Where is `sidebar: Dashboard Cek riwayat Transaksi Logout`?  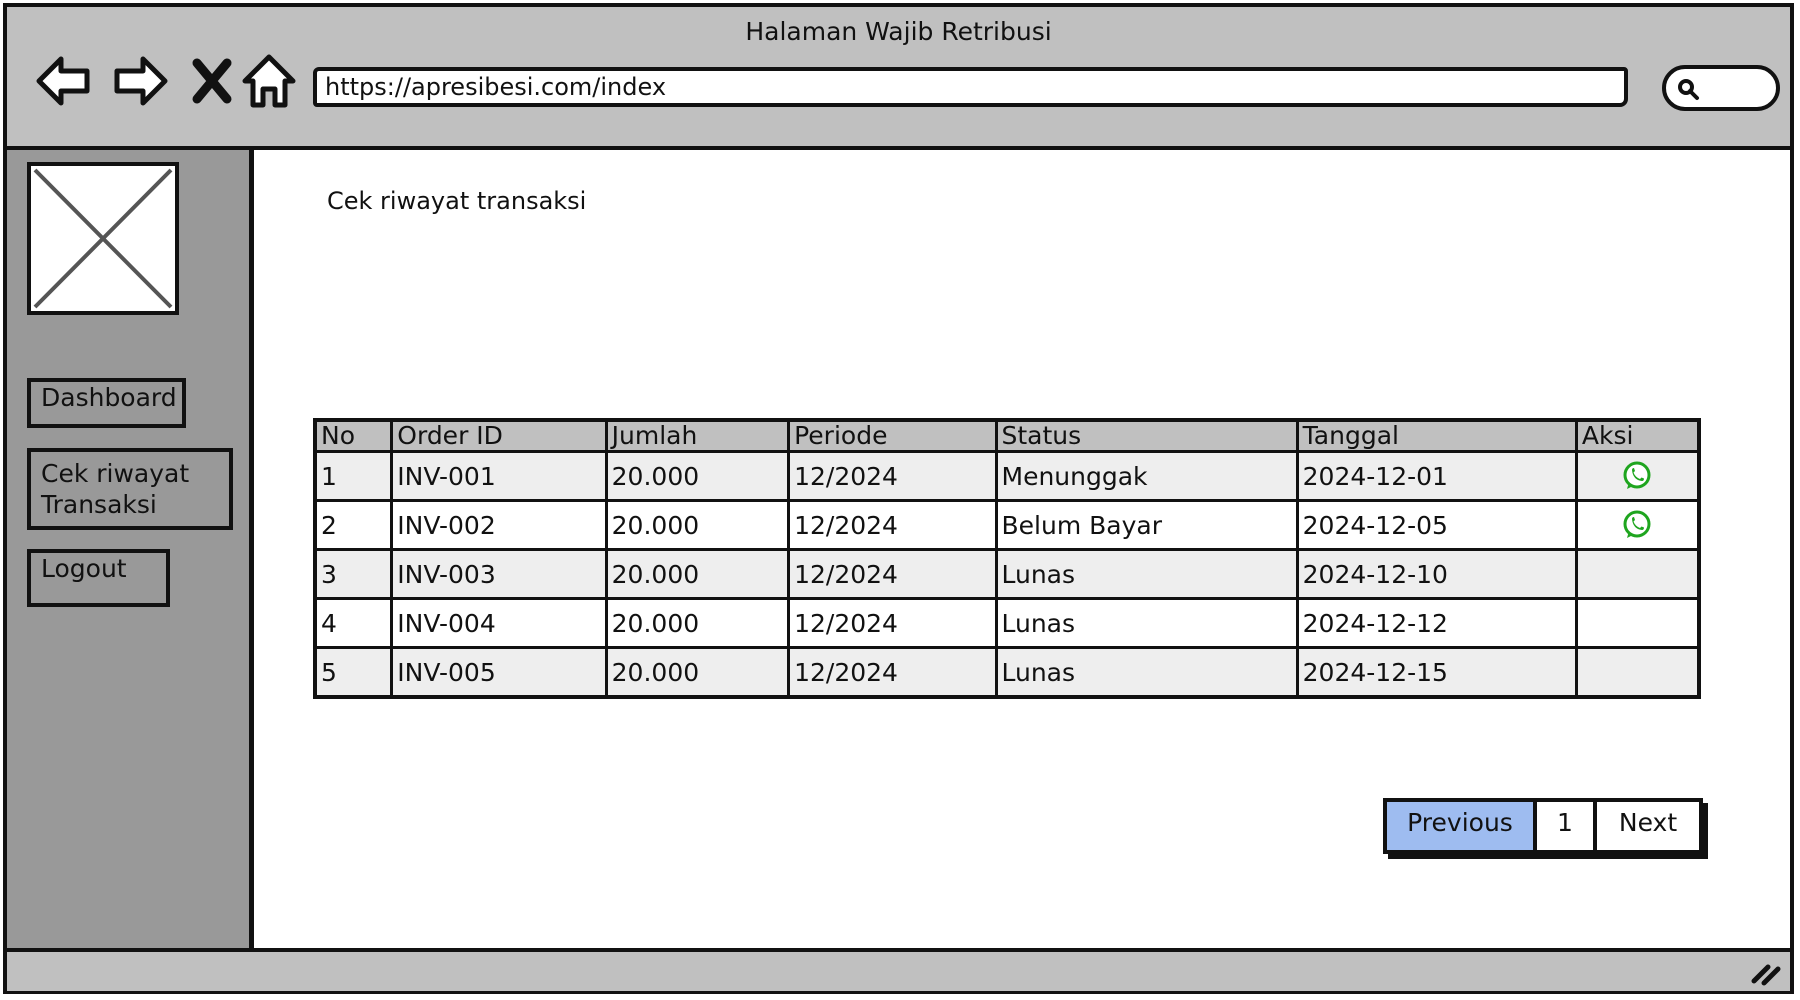
sidebar: Dashboard Cek riwayat Transaksi Logout is located at coordinates (130, 549).